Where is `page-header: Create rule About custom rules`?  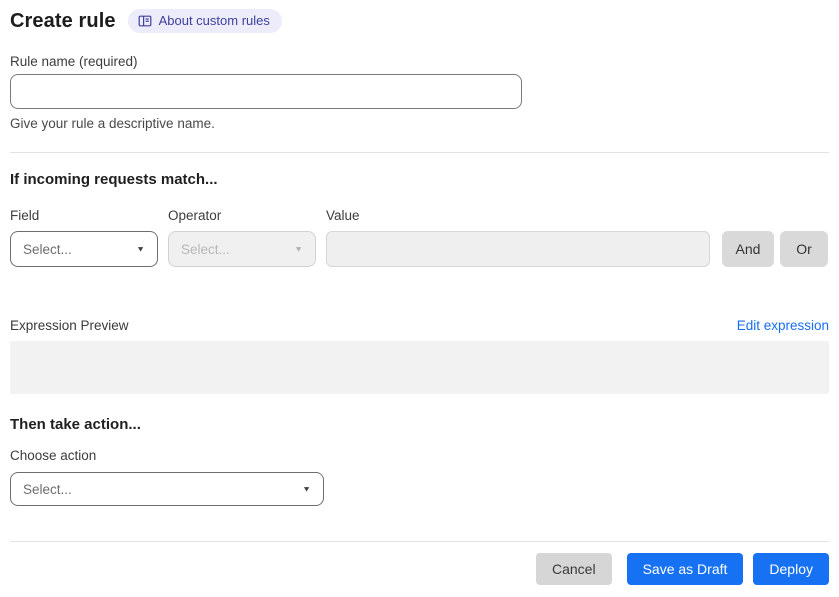
page-header: Create rule About custom rules is located at coordinates (419, 21).